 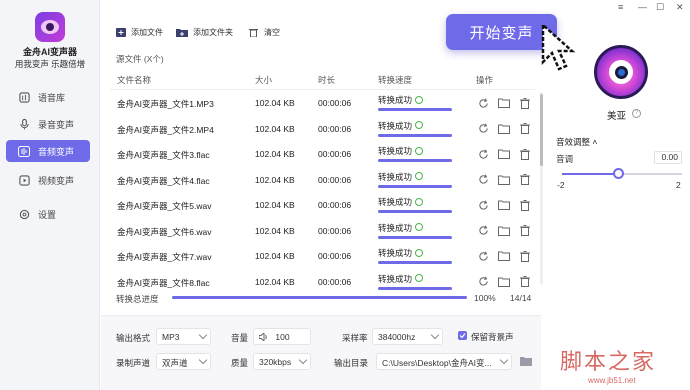 I want to click on table-row: 金舟AI变声器_文件7.wav 102.04 KB 00:00:06 转换成功, so click(x=322, y=256).